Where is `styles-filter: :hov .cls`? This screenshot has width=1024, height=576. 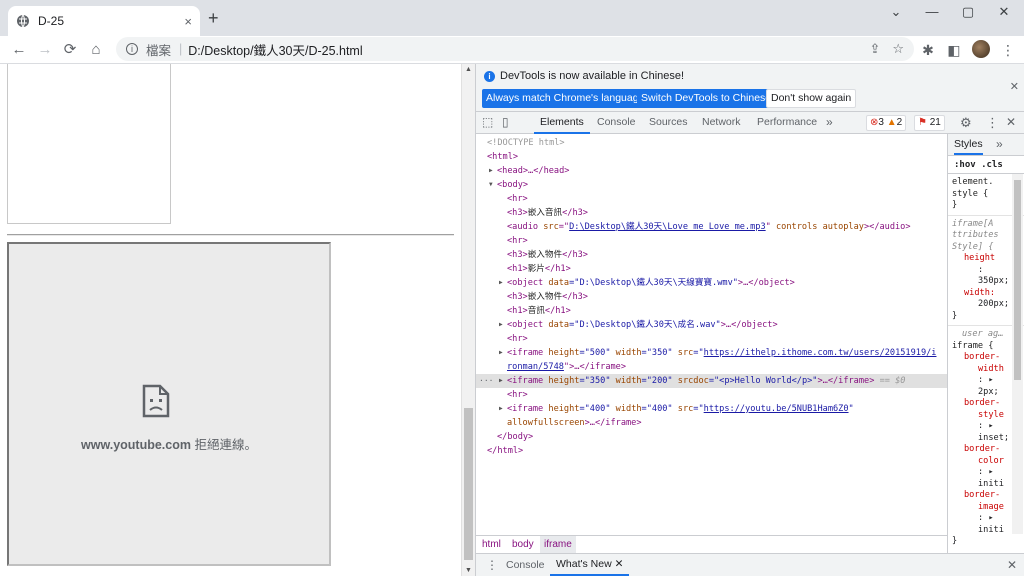
styles-filter: :hov .cls is located at coordinates (986, 165).